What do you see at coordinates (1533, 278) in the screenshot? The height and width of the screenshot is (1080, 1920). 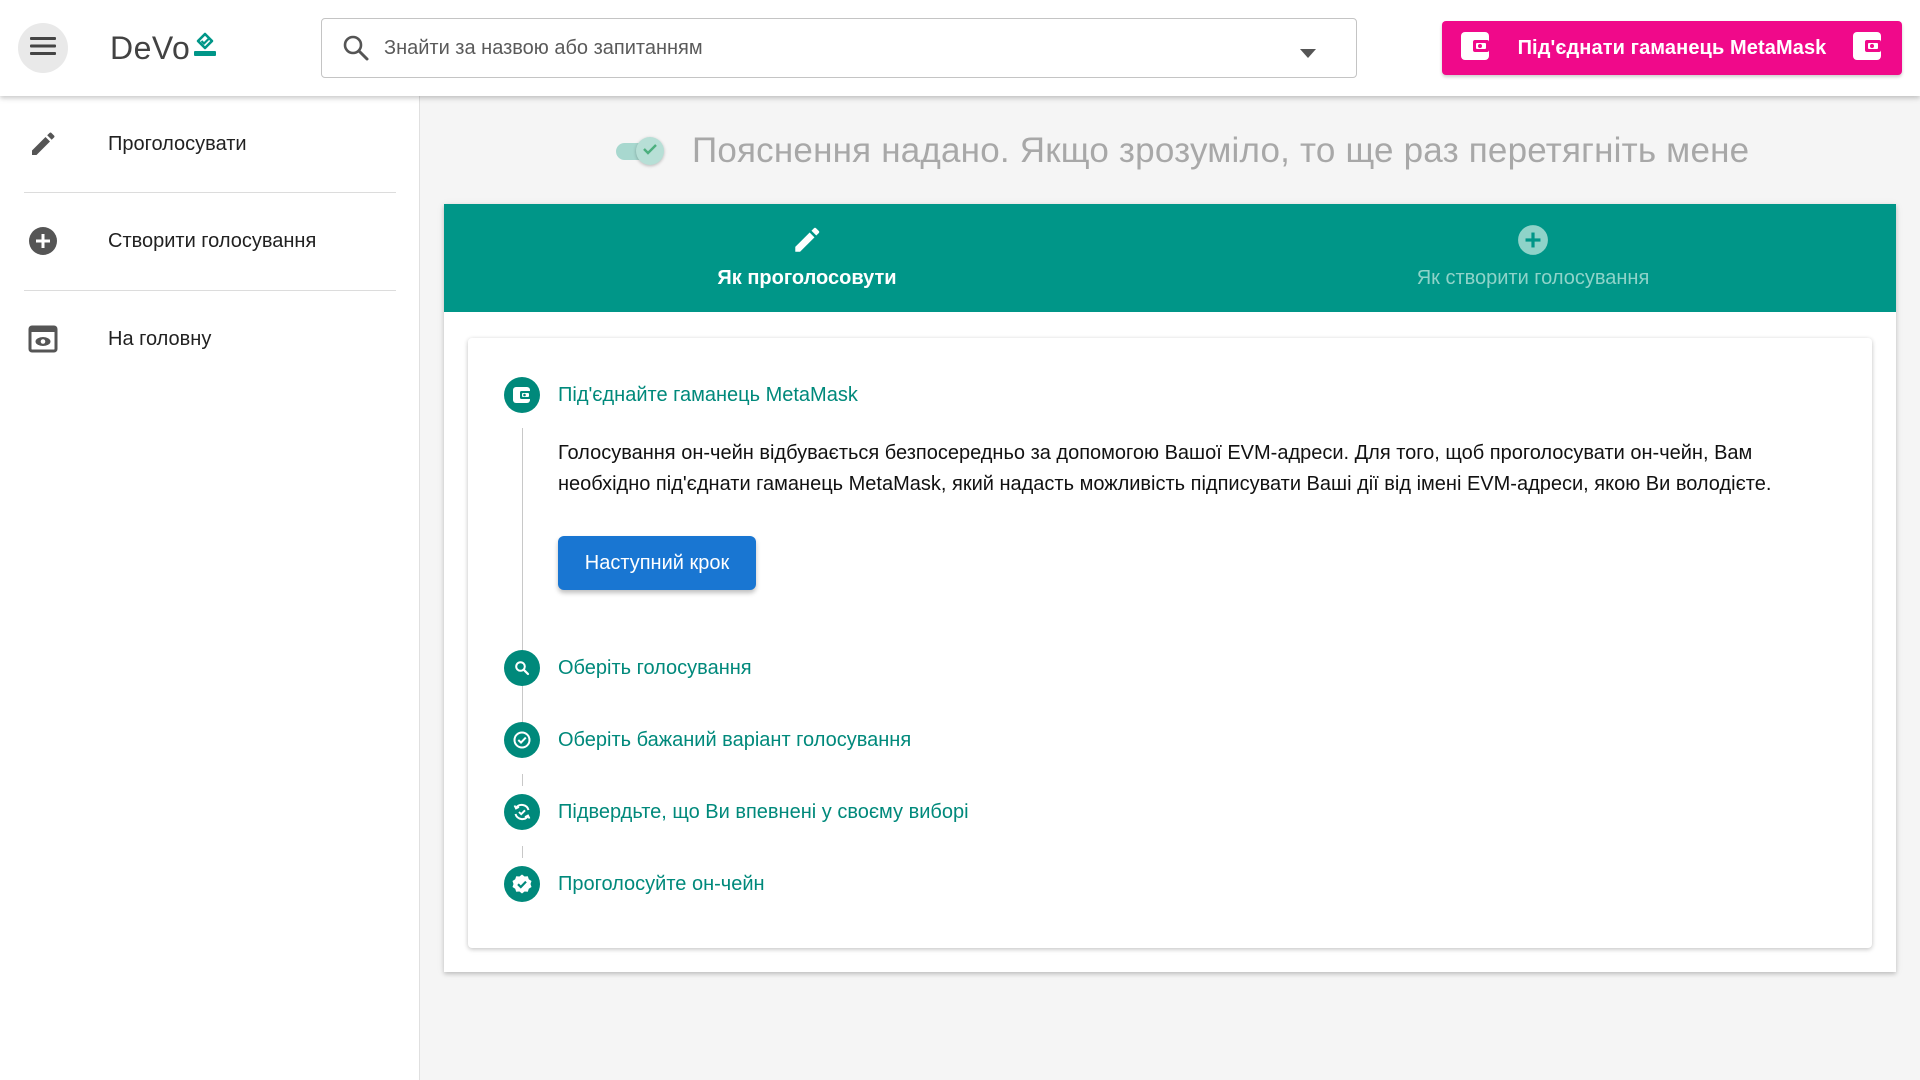 I see `tab-label: Як створити голосування` at bounding box center [1533, 278].